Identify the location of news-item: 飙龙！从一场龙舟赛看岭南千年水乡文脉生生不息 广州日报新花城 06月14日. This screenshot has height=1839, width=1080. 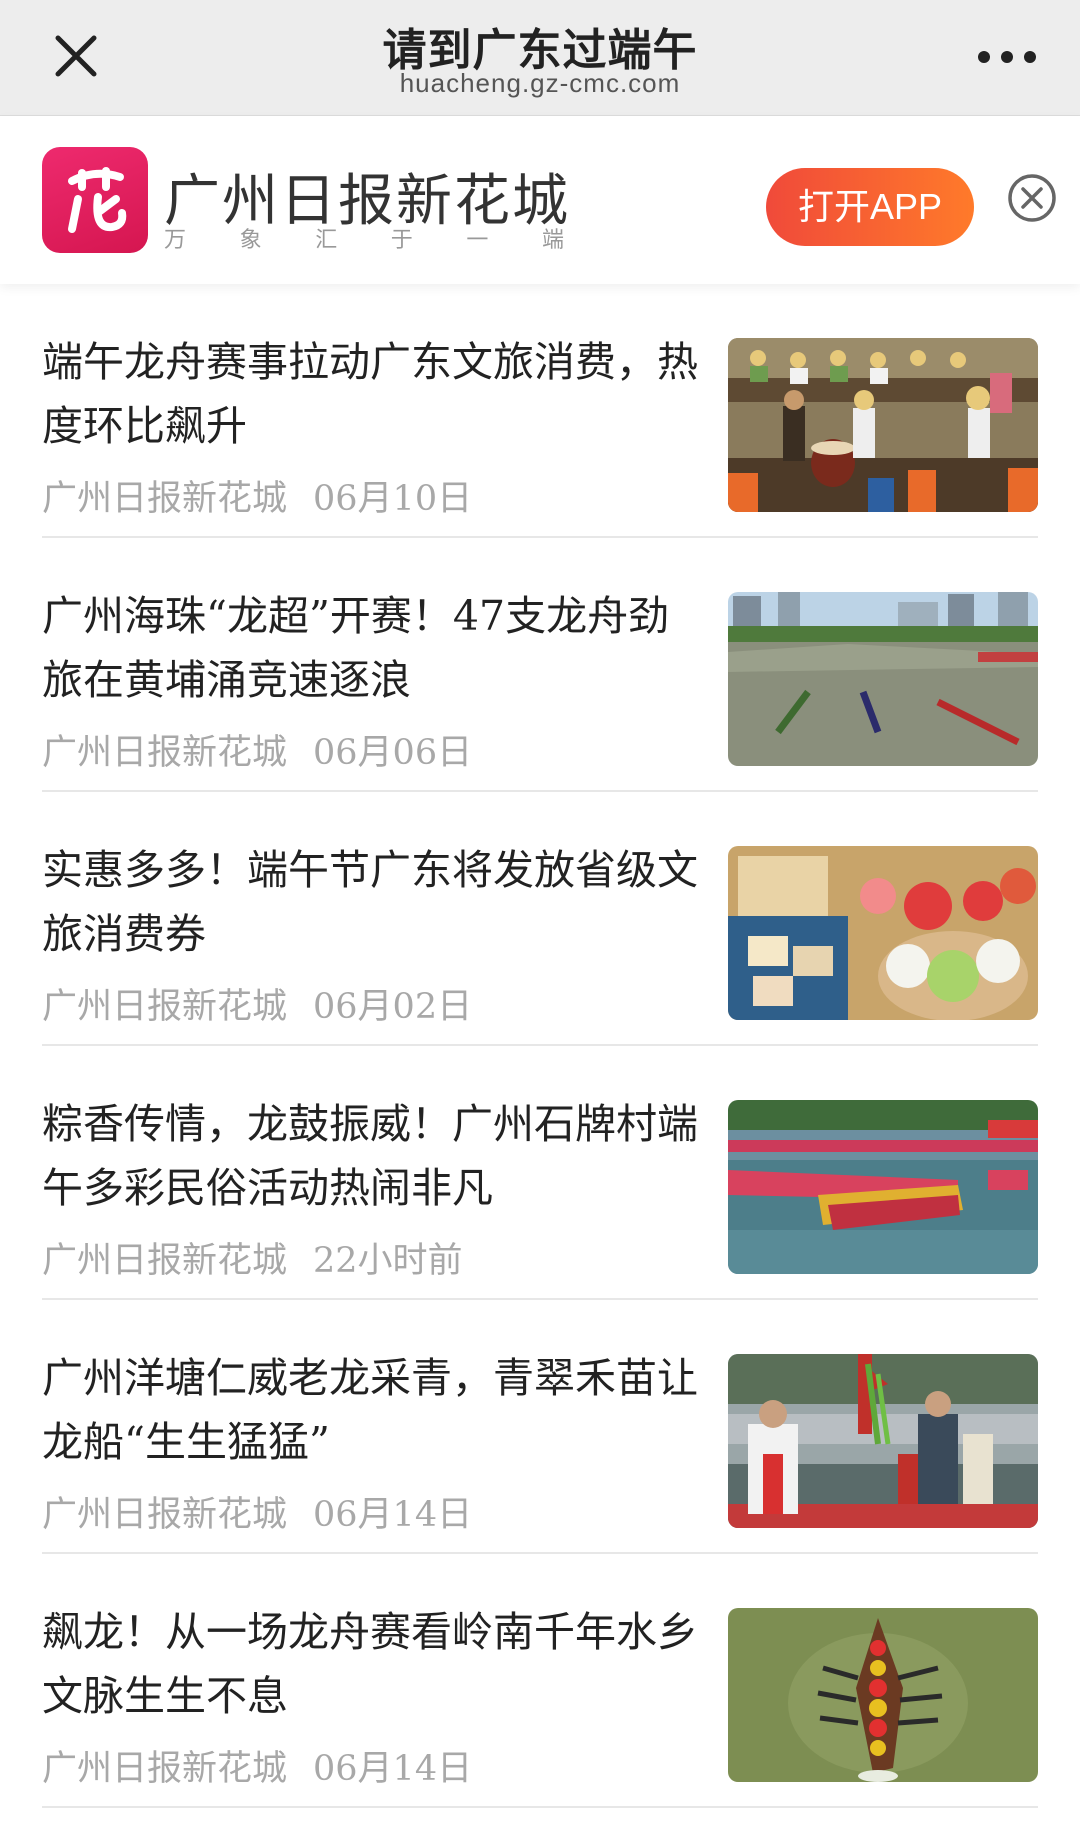
(540, 1681).